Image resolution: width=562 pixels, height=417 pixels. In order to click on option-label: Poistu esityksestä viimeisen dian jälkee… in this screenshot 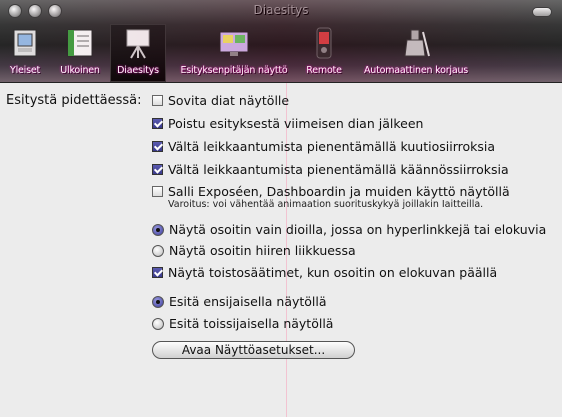, I will do `click(296, 123)`.